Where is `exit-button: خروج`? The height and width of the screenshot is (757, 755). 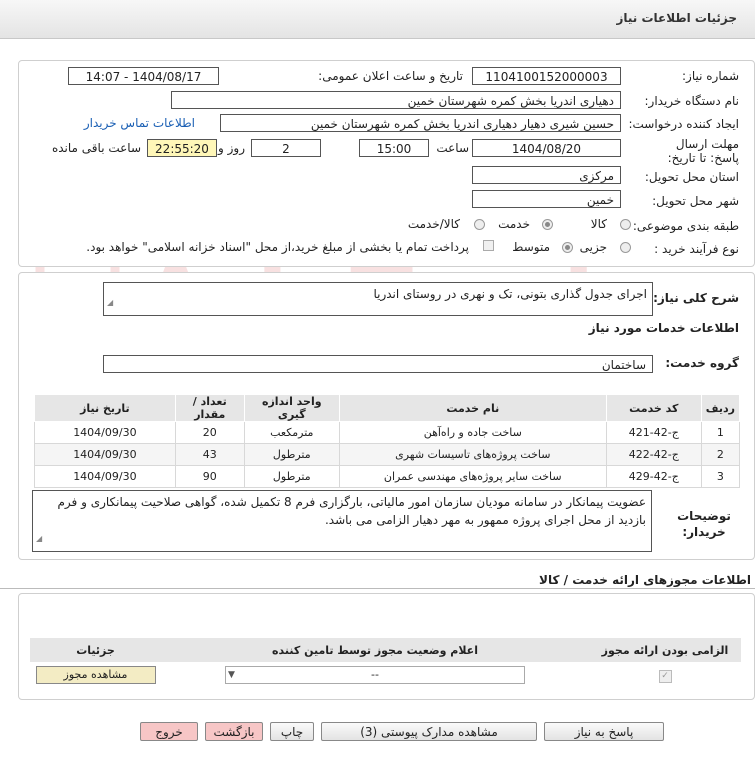 exit-button: خروج is located at coordinates (169, 731).